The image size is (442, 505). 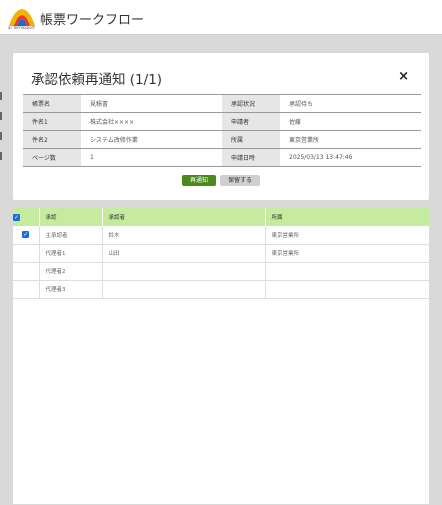 I want to click on hold-button: 保留する, so click(x=240, y=180).